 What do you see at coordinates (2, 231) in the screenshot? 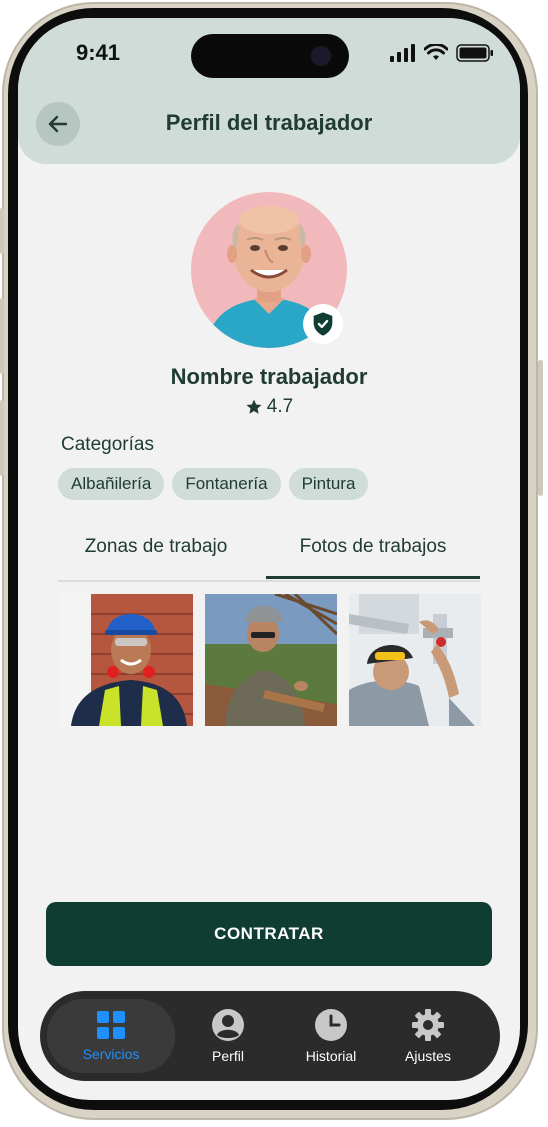
I see `side-button-action` at bounding box center [2, 231].